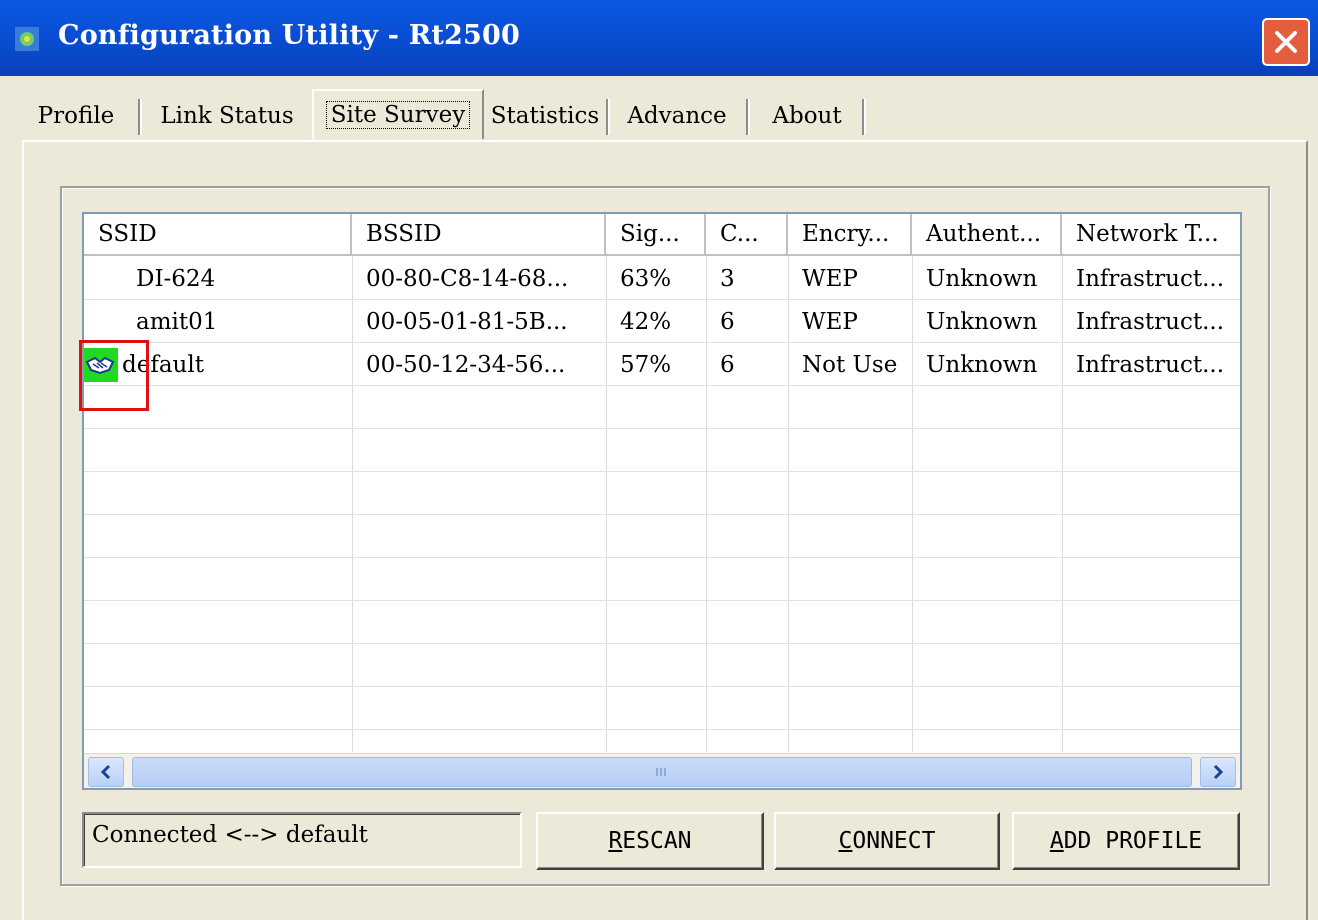  I want to click on tab-link-status: Link Status, so click(227, 116).